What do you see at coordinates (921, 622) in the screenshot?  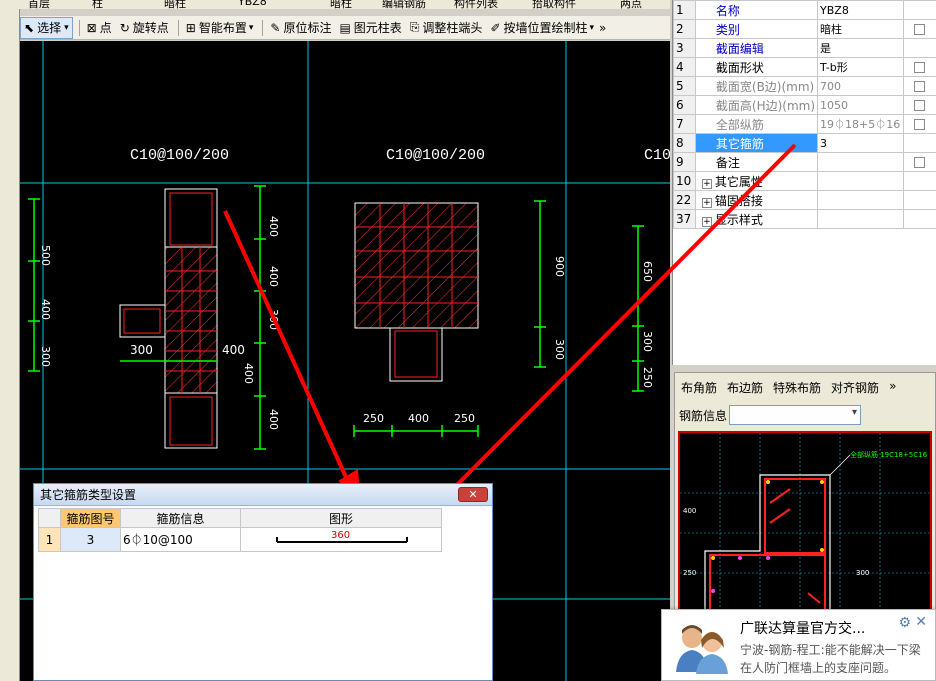 I see `close-icon: ✕` at bounding box center [921, 622].